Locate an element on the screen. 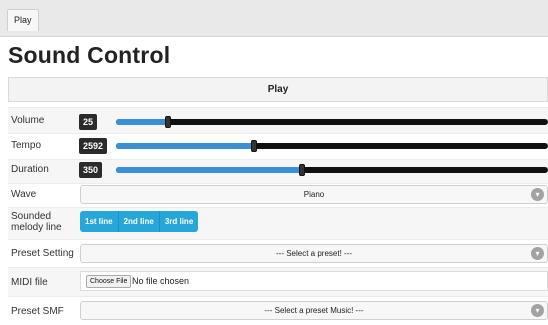 This screenshot has width=548, height=325. tempo-value: 2592 is located at coordinates (93, 146).